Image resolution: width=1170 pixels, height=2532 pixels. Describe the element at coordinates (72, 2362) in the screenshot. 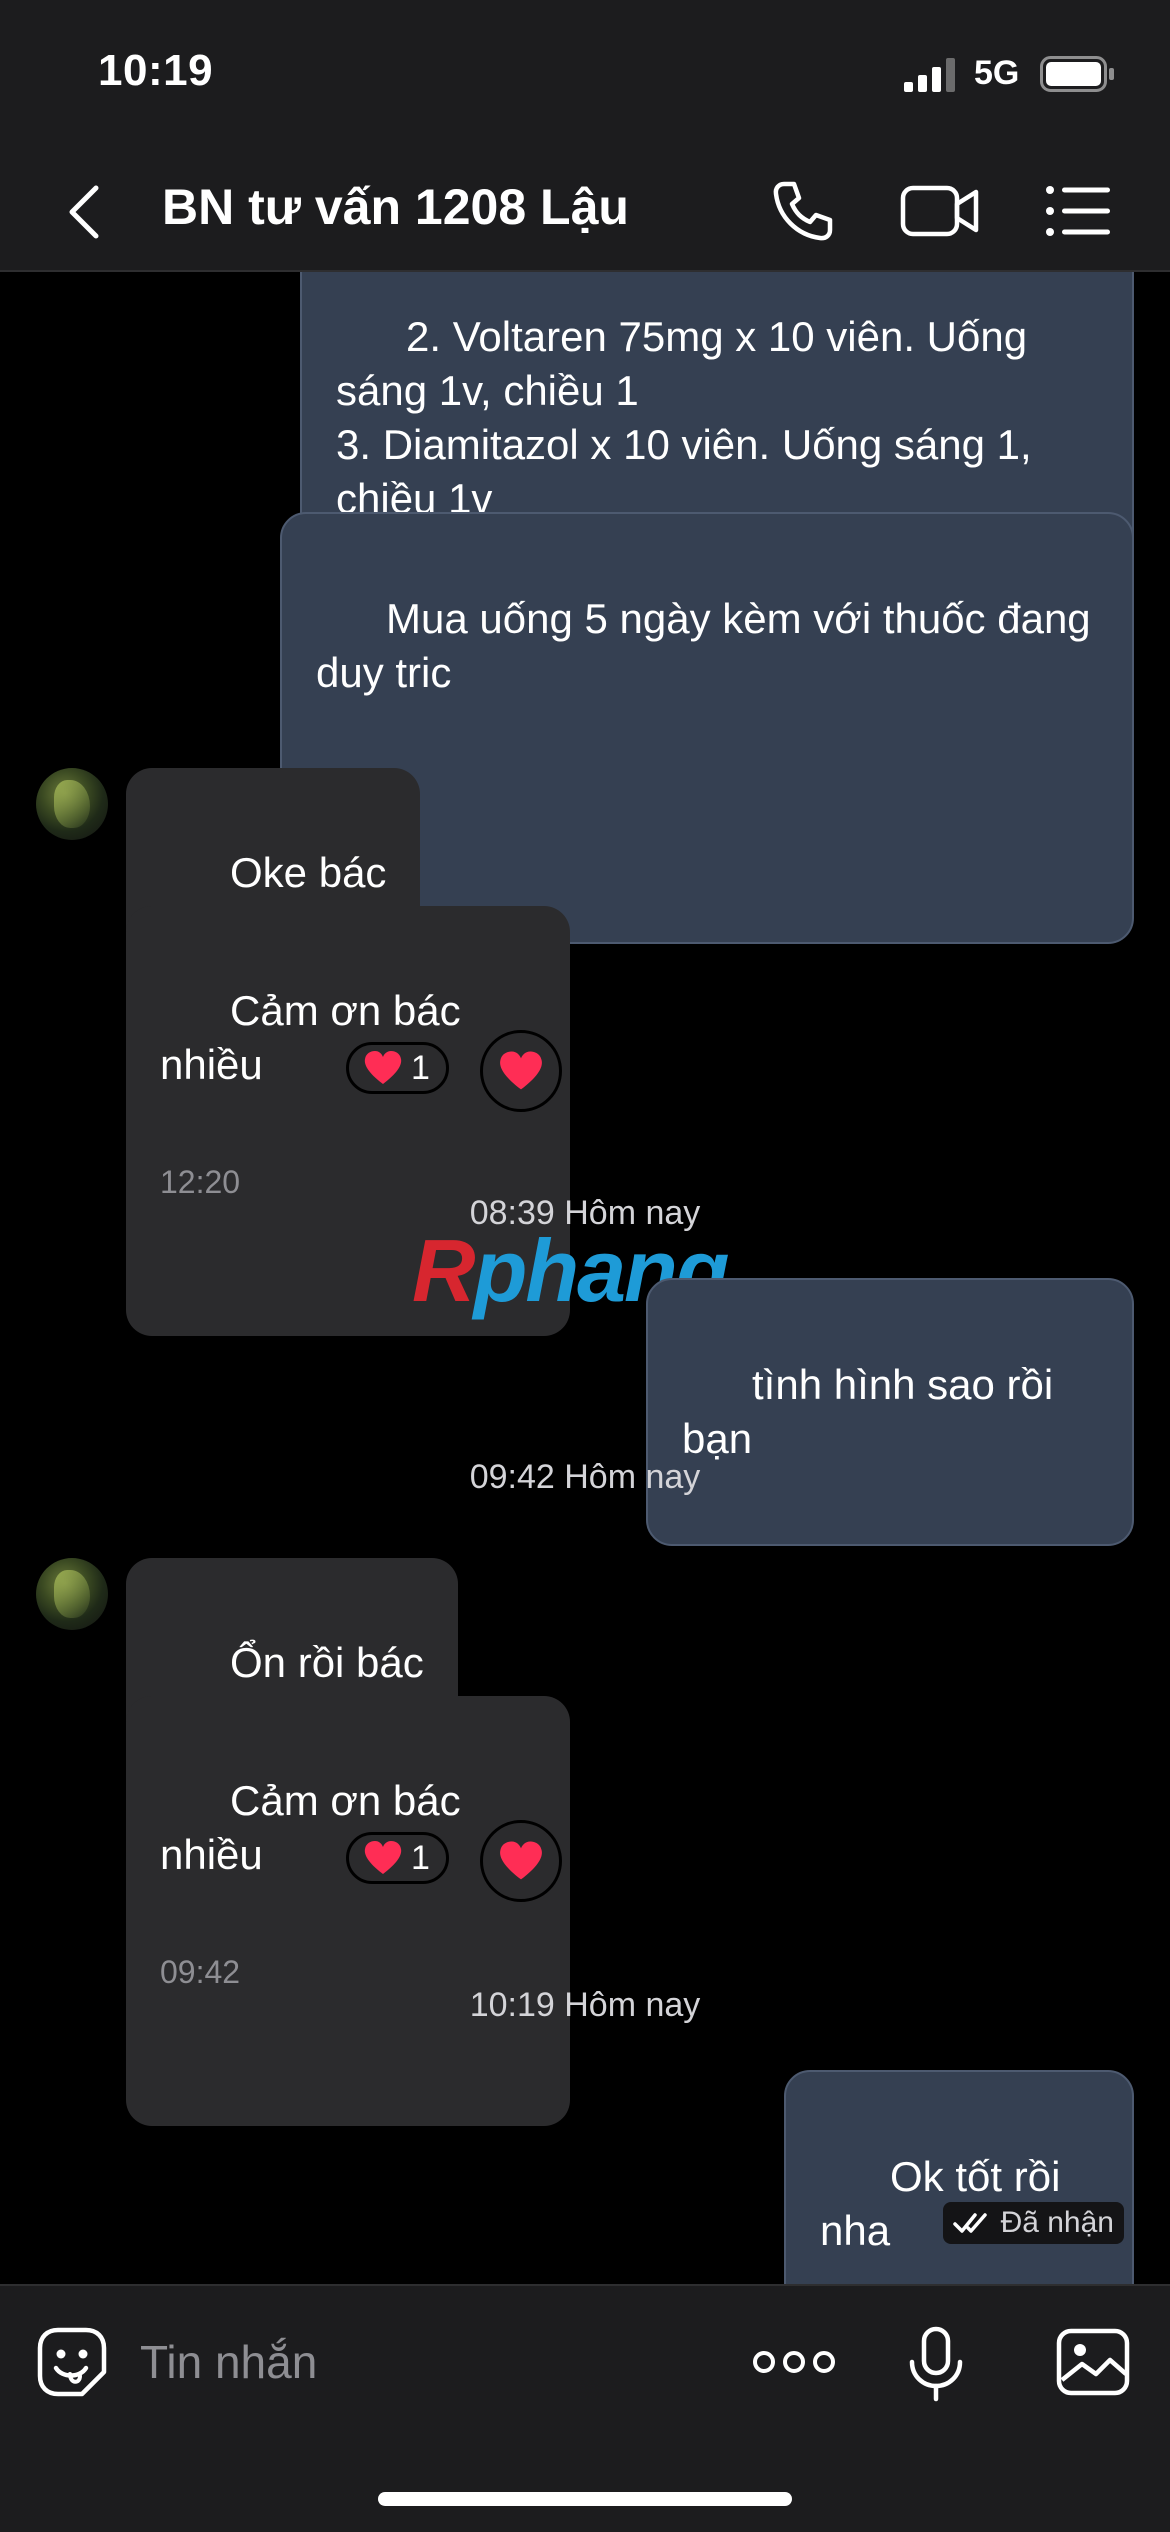

I see `sticker-icon` at that location.